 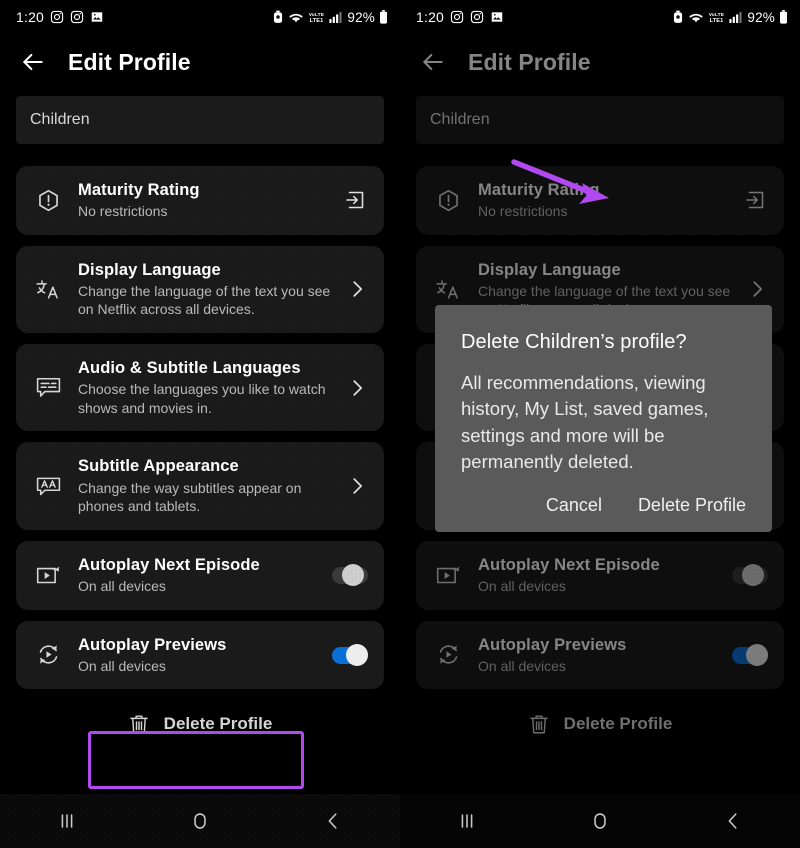 I want to click on setting-title: Autoplay Previews, so click(x=152, y=644).